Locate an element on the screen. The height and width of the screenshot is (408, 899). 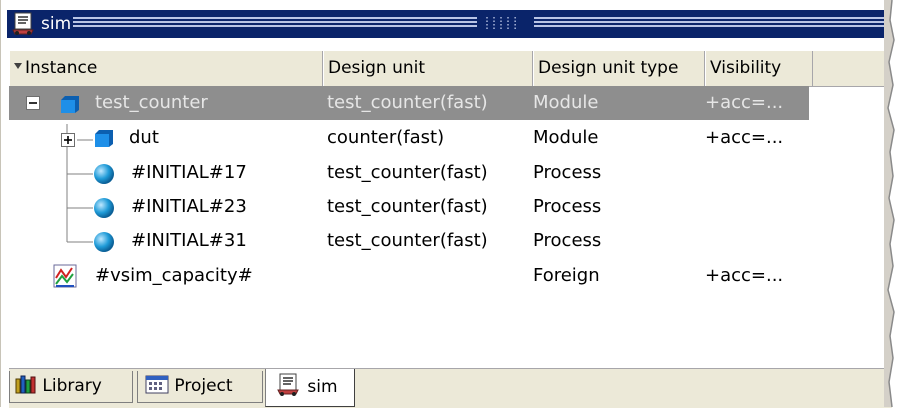
tree-row-initial-31: #INITIAL#31 test_counter(fast) Process is located at coordinates (409, 241).